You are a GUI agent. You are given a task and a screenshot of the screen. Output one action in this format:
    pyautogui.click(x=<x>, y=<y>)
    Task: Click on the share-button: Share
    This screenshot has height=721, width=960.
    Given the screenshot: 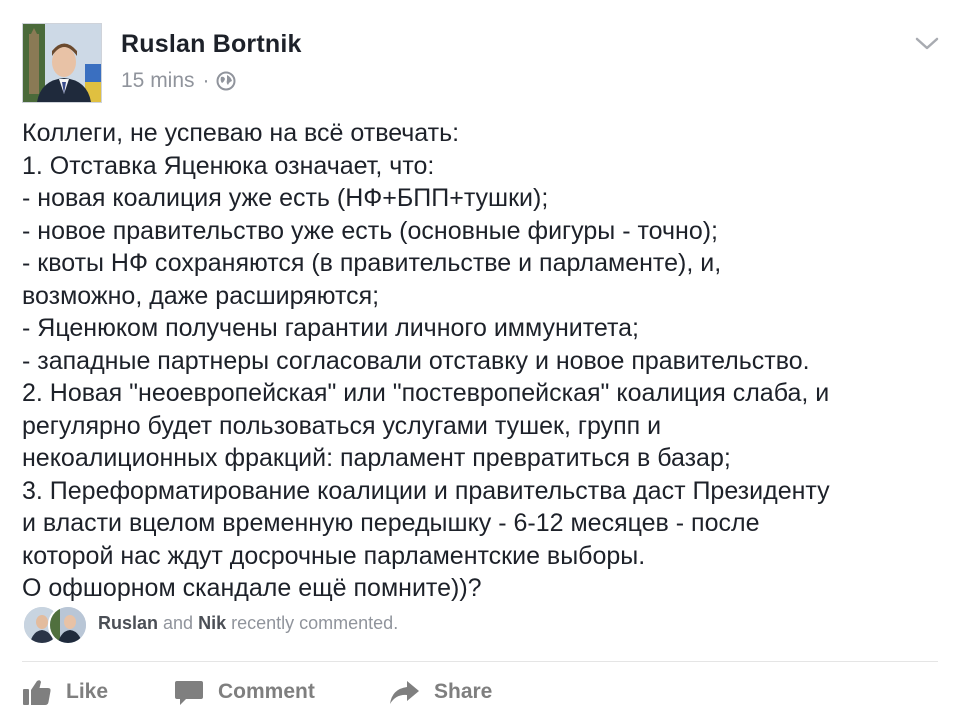 What is the action you would take?
    pyautogui.click(x=440, y=692)
    